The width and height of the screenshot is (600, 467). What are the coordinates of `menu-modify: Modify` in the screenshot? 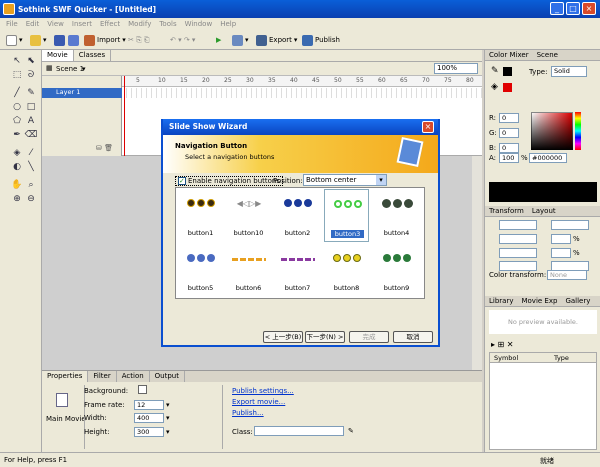 It's located at (139, 24).